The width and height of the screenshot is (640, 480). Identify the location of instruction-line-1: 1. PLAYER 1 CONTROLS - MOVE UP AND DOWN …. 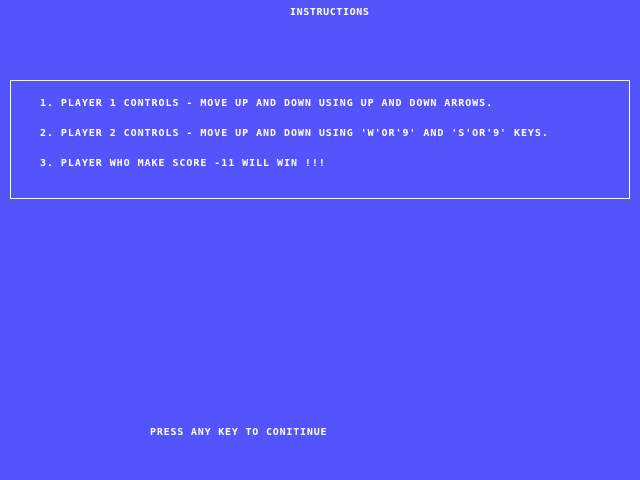
(267, 103).